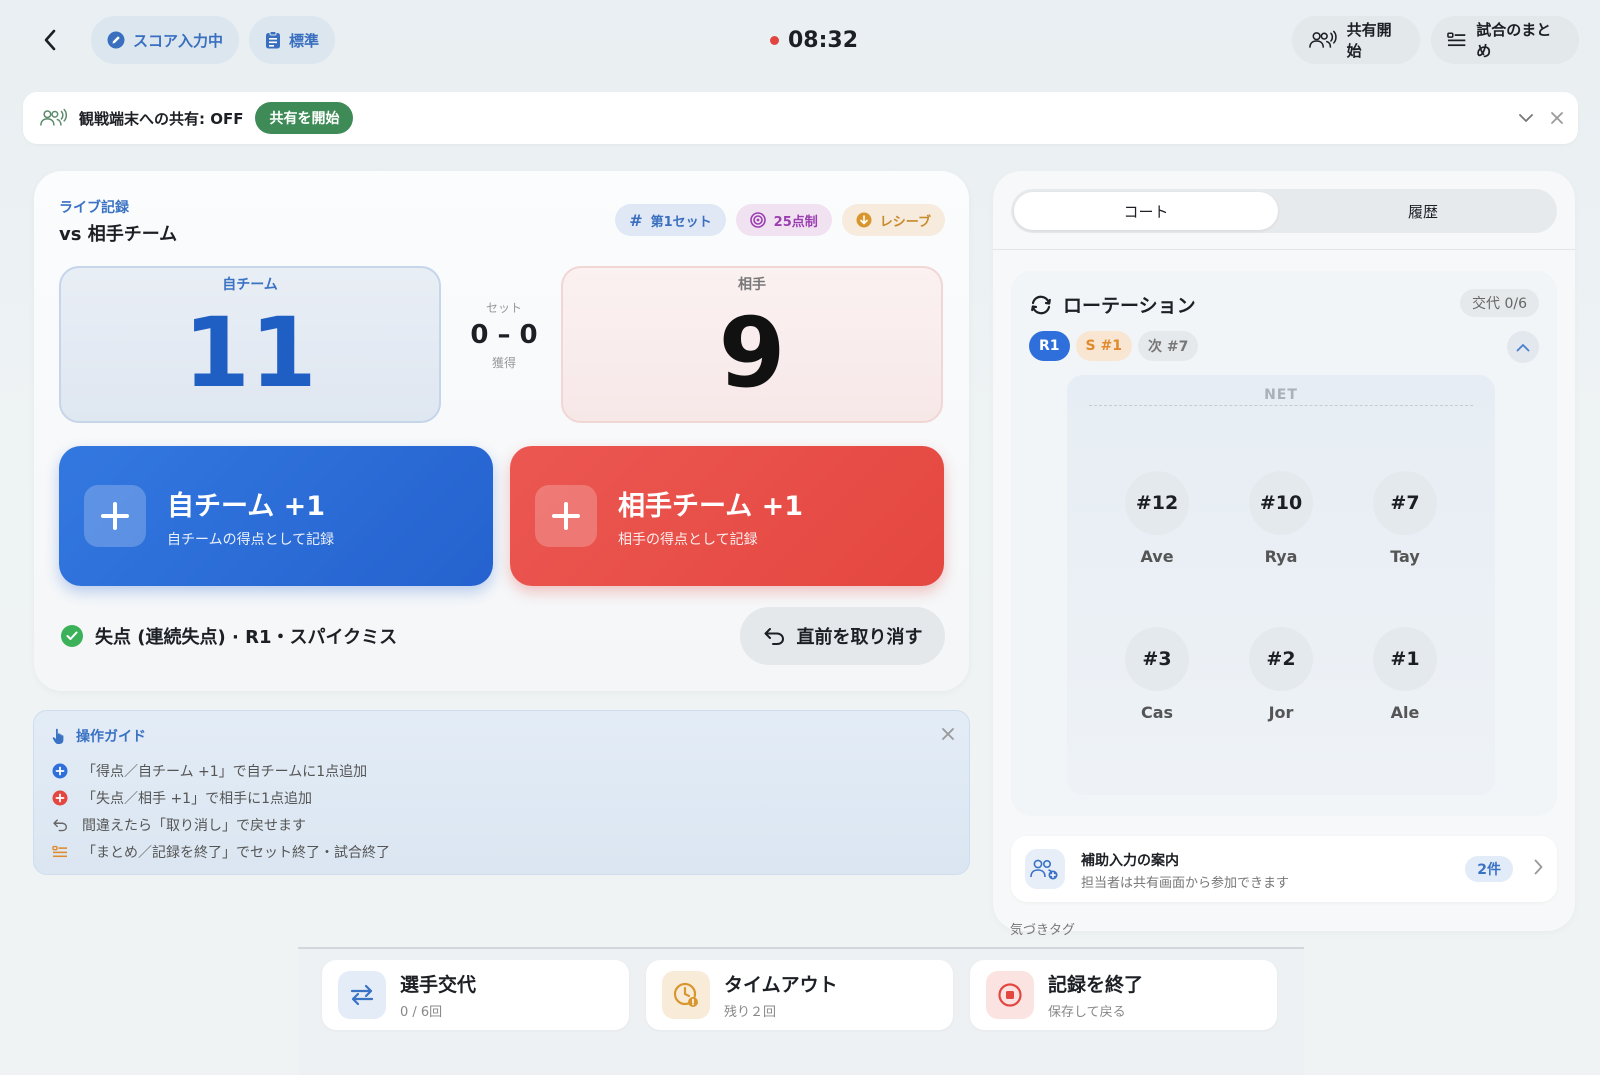 The image size is (1600, 1075). What do you see at coordinates (752, 353) in the screenshot?
I see `opponent-score: 9` at bounding box center [752, 353].